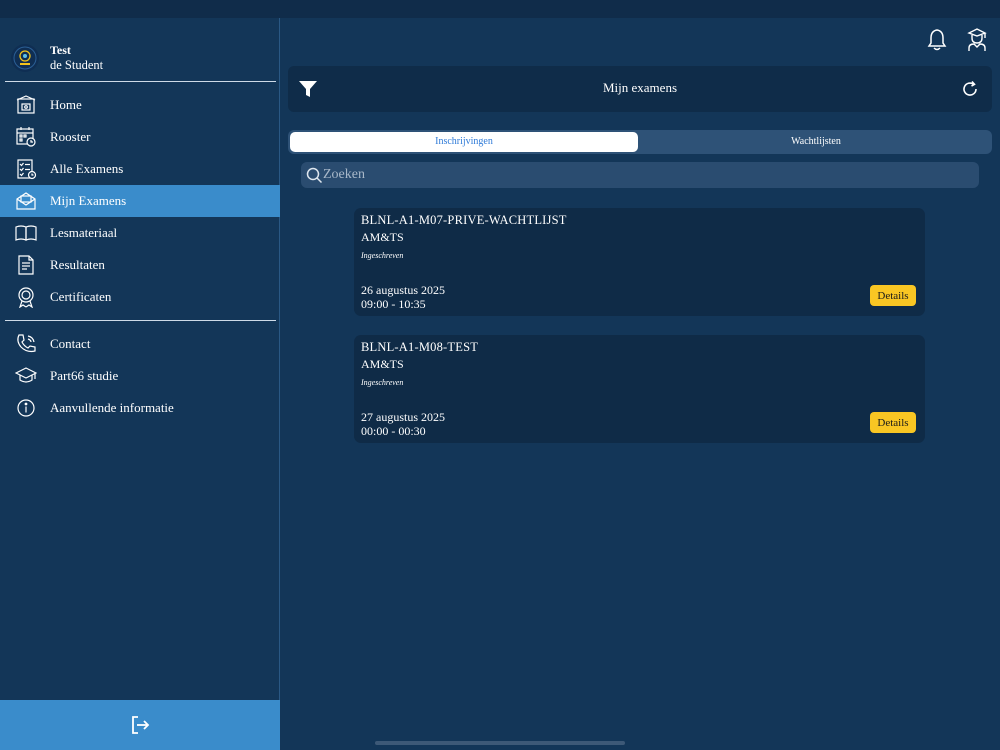 This screenshot has height=750, width=1000. Describe the element at coordinates (84, 232) in the screenshot. I see `sidebar-item-label: Lesmateriaal` at that location.